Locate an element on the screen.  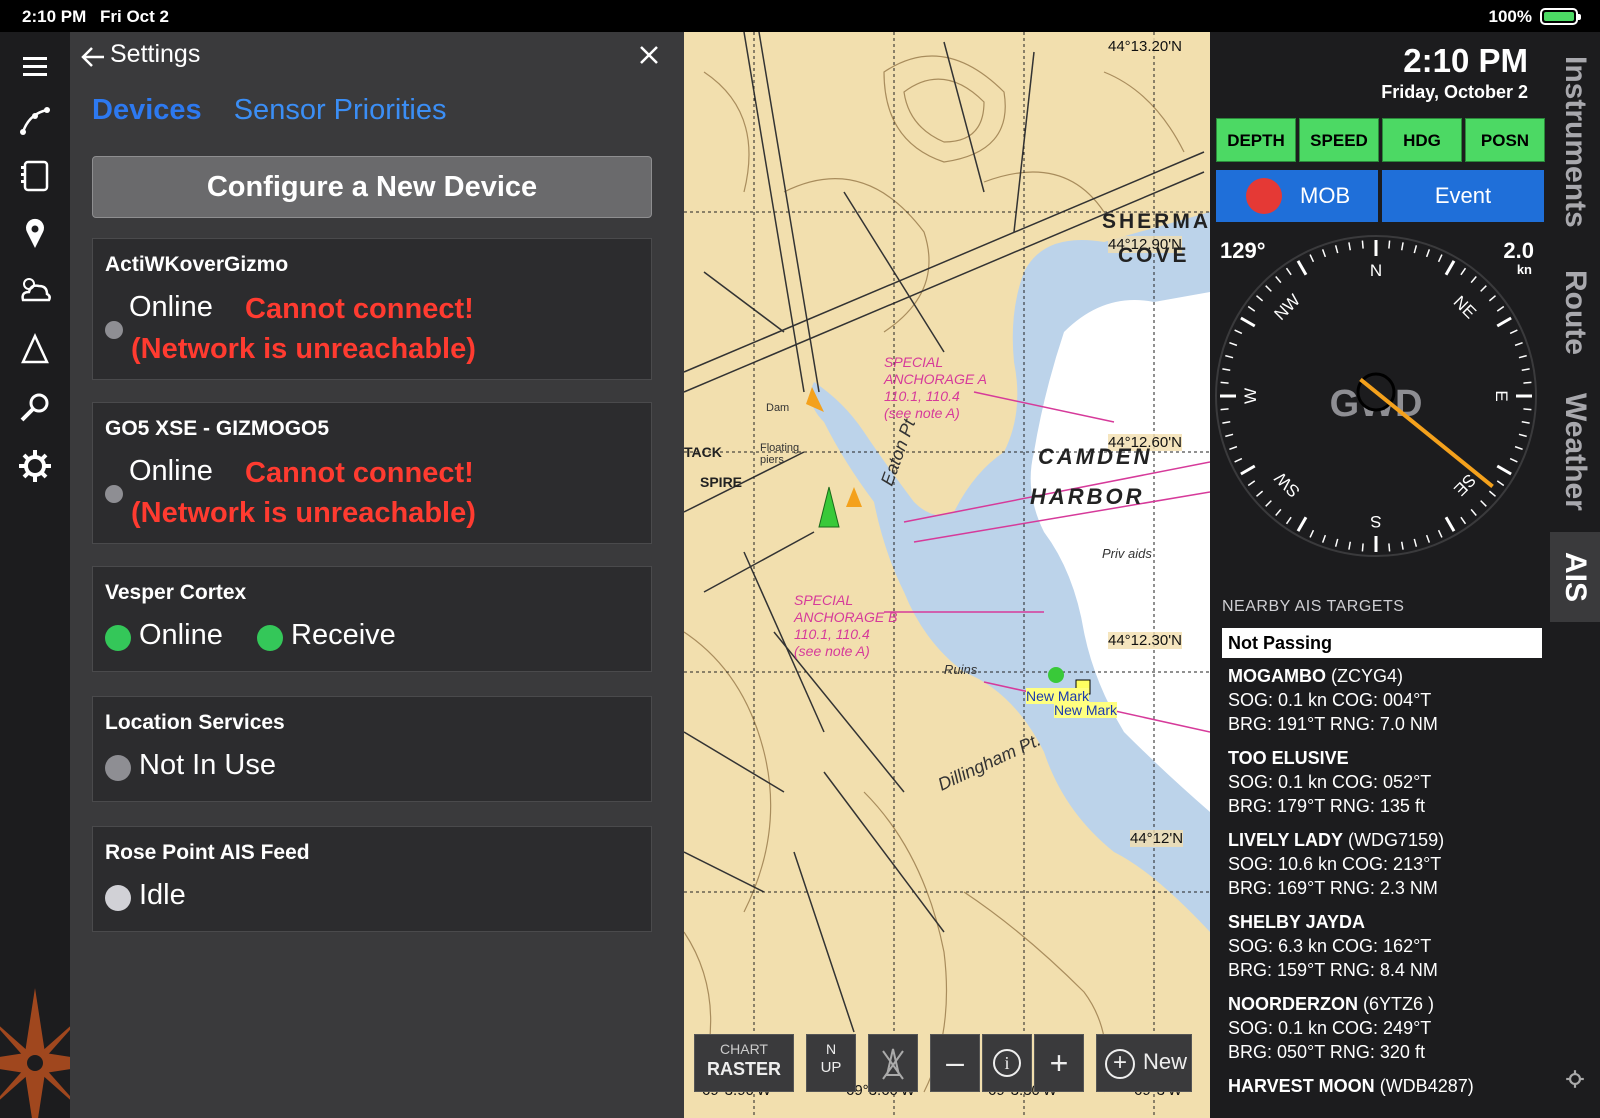
battery-icon is located at coordinates (1560, 16).